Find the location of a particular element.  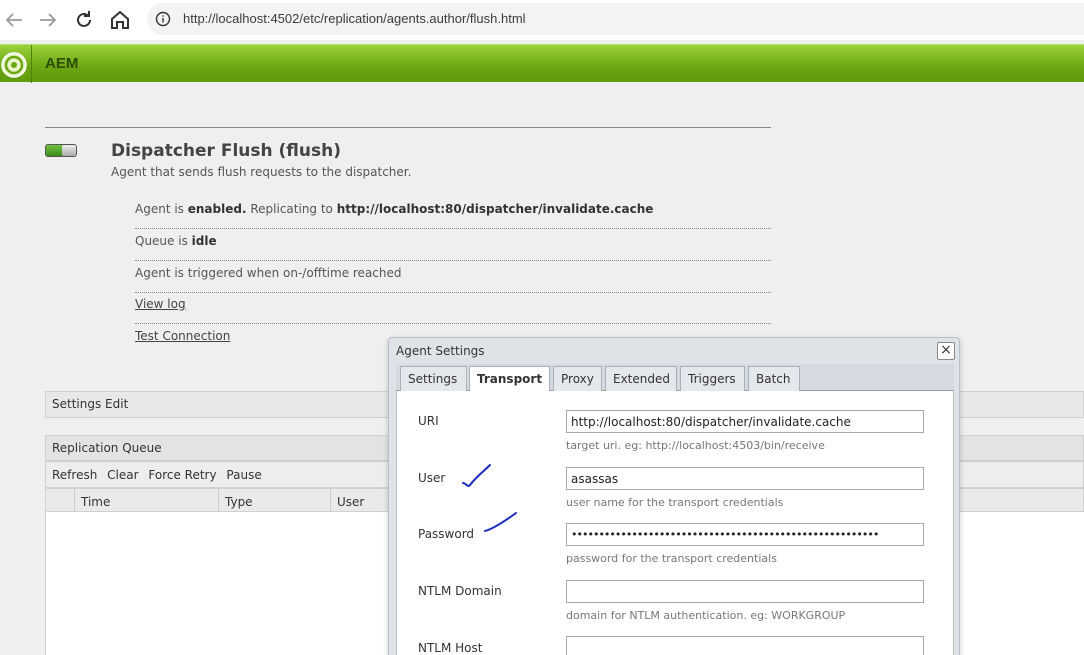

aem-header: AEM is located at coordinates (542, 63).